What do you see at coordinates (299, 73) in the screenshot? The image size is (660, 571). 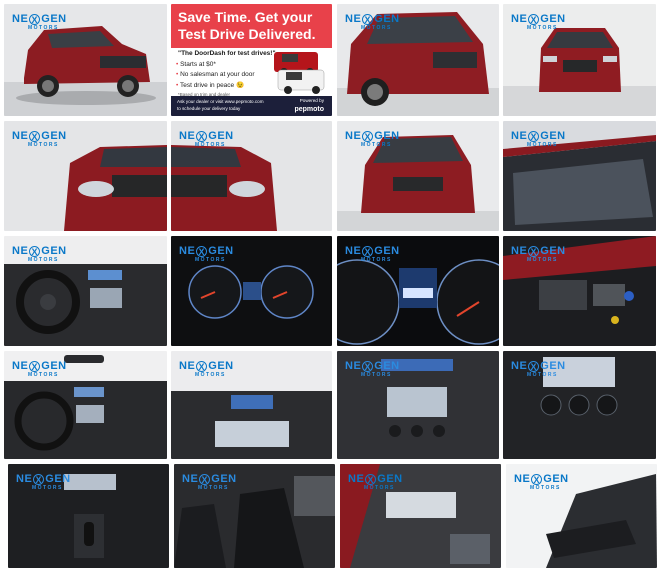 I see `trucks-image` at bounding box center [299, 73].